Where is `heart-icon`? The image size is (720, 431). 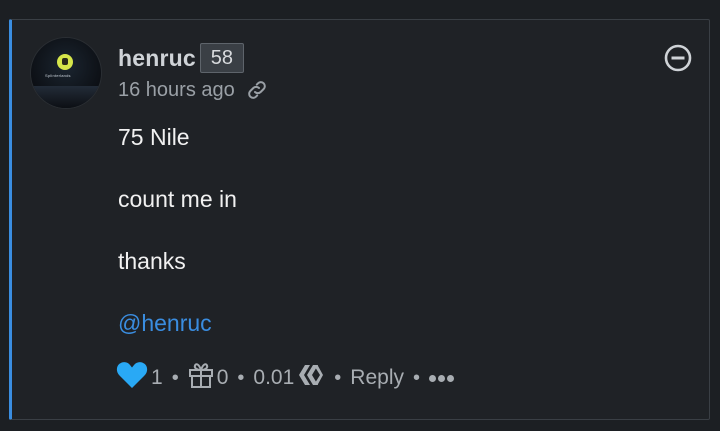
heart-icon is located at coordinates (132, 378).